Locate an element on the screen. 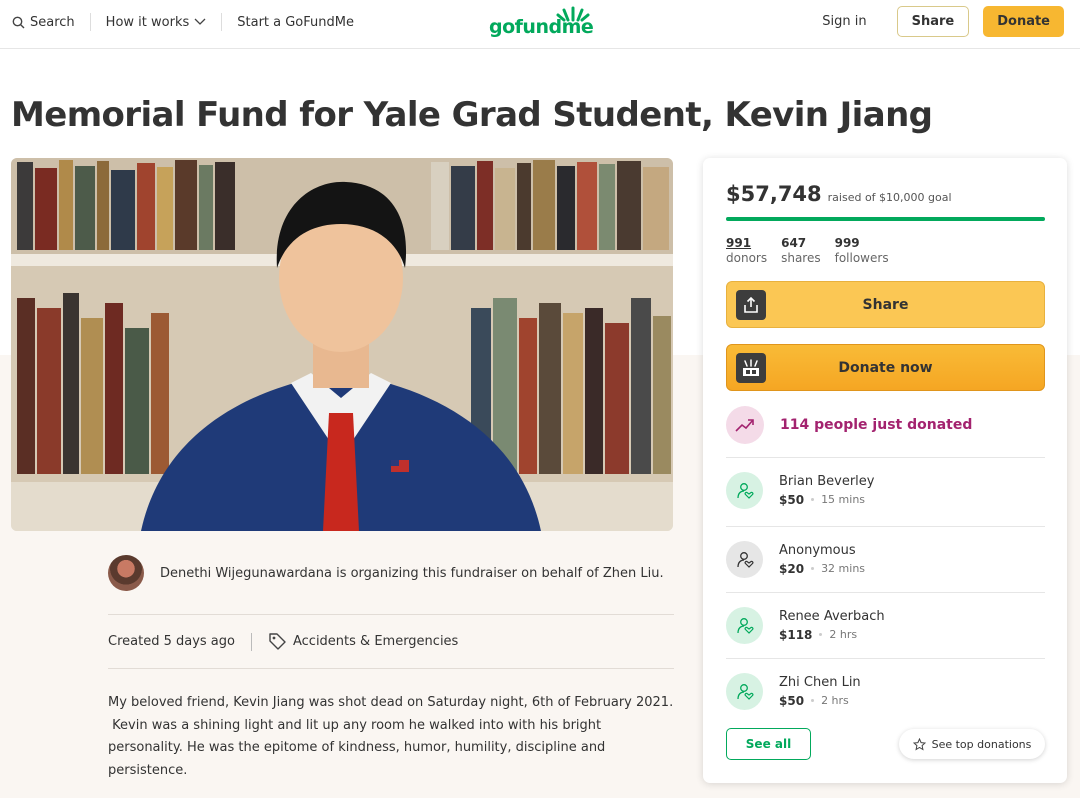  raised-amount: $57,748 is located at coordinates (774, 194).